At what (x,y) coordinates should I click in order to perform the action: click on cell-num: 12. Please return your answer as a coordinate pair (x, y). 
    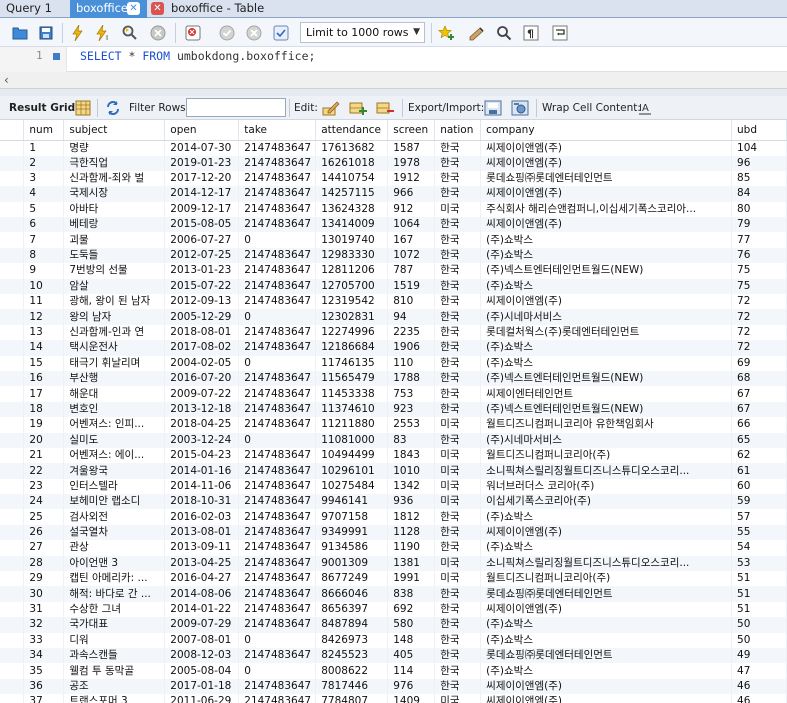
    Looking at the image, I should click on (44, 317).